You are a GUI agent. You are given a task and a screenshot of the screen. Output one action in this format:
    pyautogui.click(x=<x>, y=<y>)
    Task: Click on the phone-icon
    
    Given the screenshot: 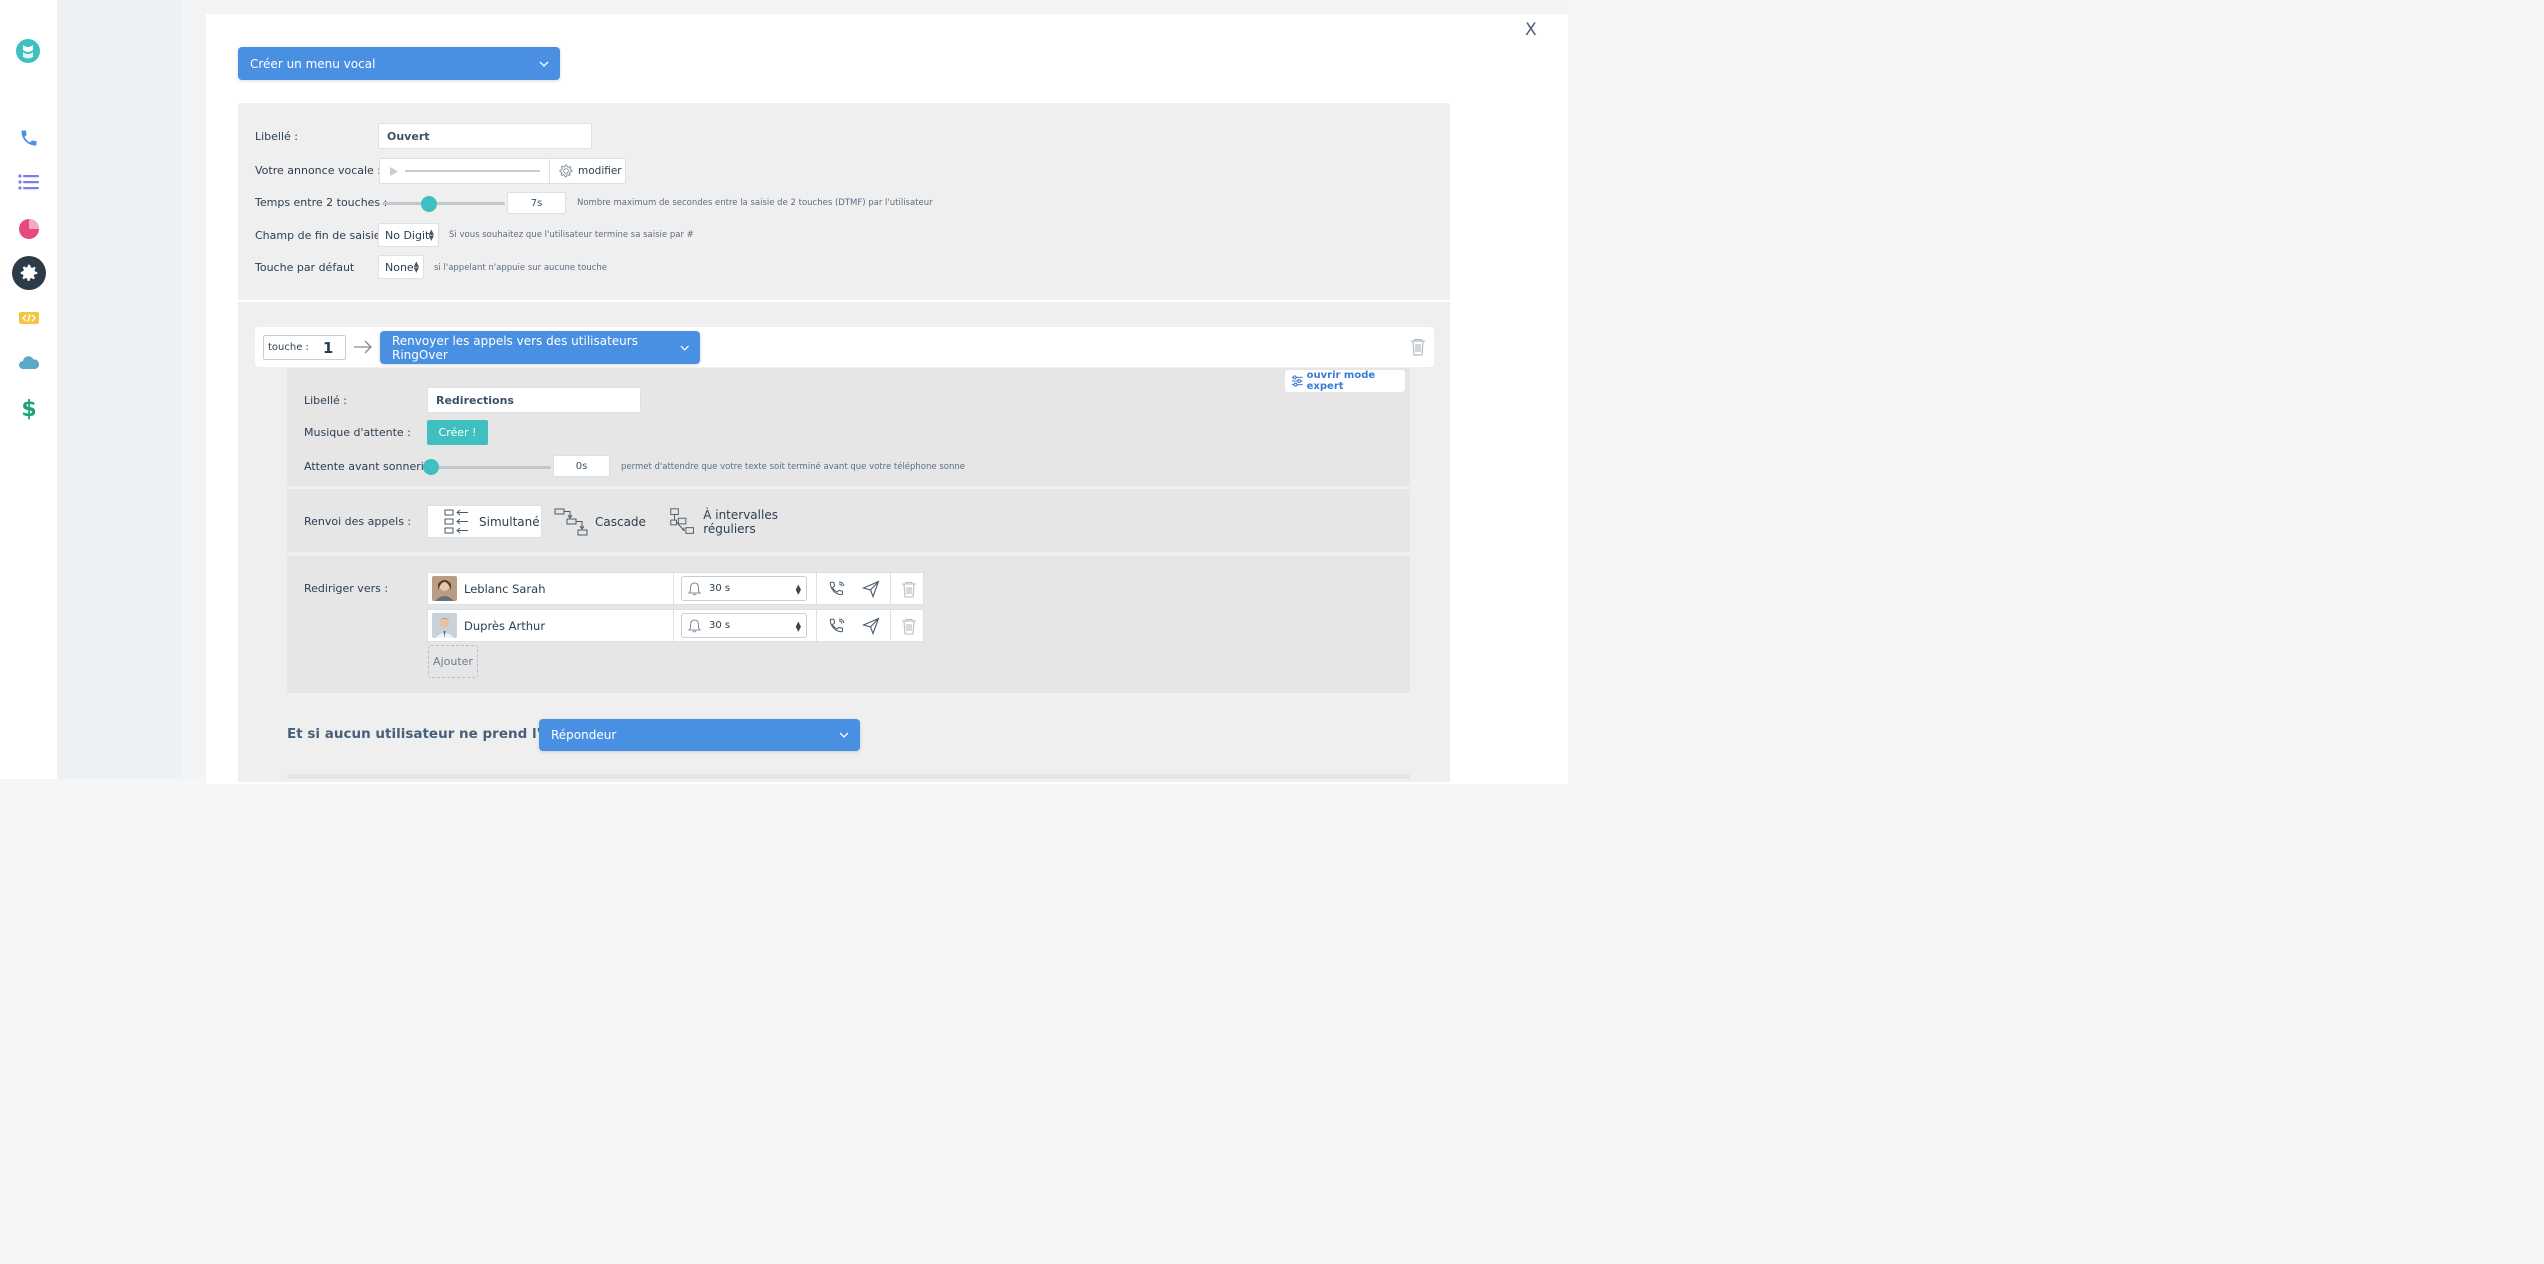 What is the action you would take?
    pyautogui.click(x=29, y=138)
    